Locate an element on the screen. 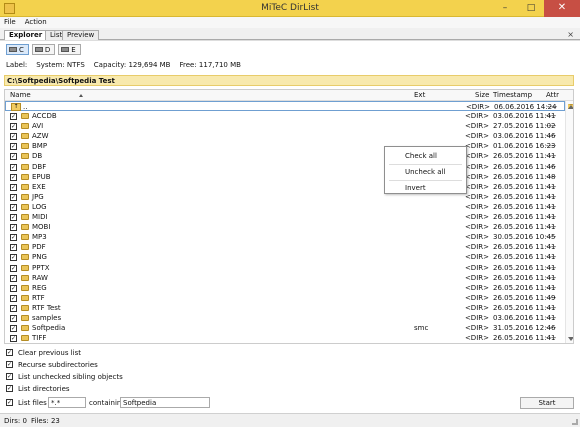 Image resolution: width=580 pixels, height=427 pixels. option-clear-list: ✓ Clear previous list is located at coordinates (101, 353).